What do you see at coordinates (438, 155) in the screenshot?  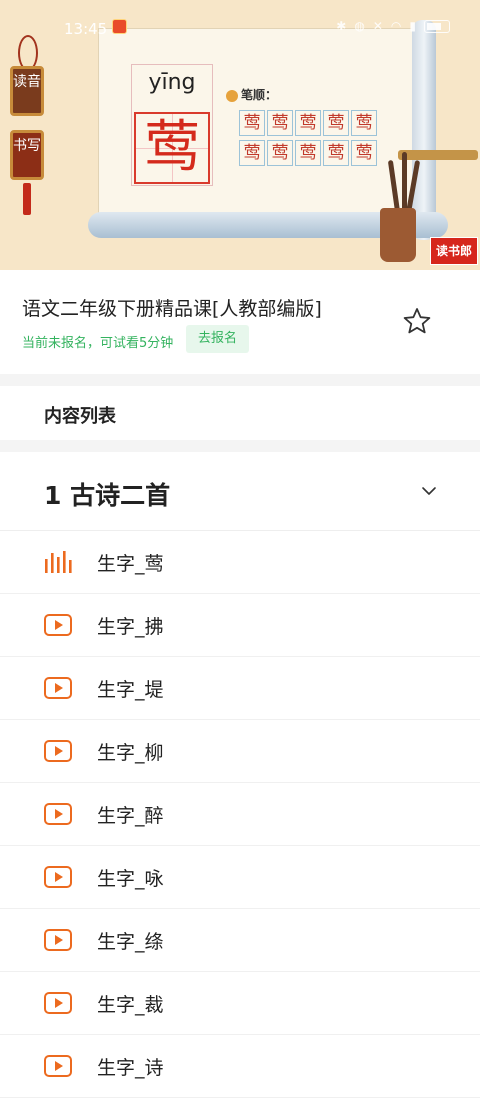 I see `brush-rack` at bounding box center [438, 155].